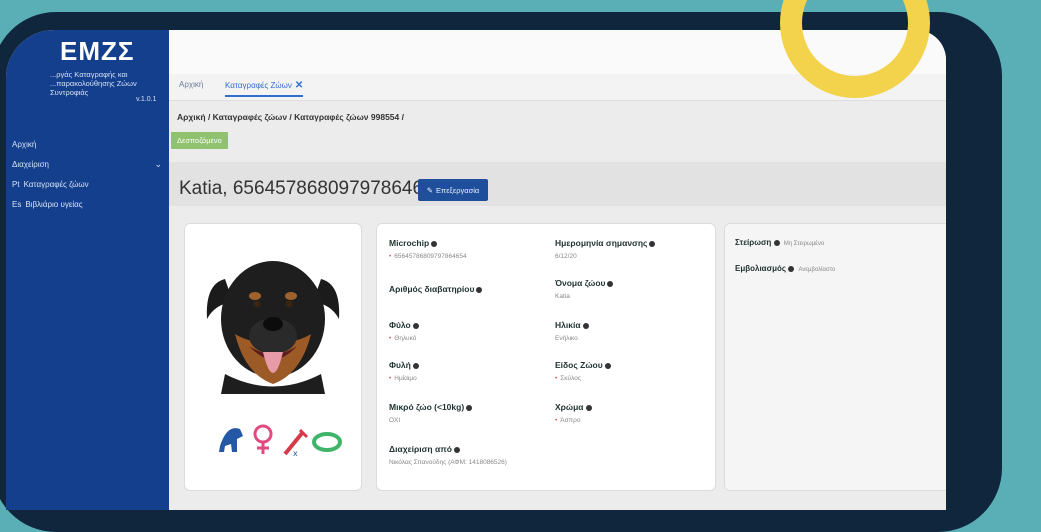  I want to click on app-logo: ΕΜΖΣ, so click(97, 51).